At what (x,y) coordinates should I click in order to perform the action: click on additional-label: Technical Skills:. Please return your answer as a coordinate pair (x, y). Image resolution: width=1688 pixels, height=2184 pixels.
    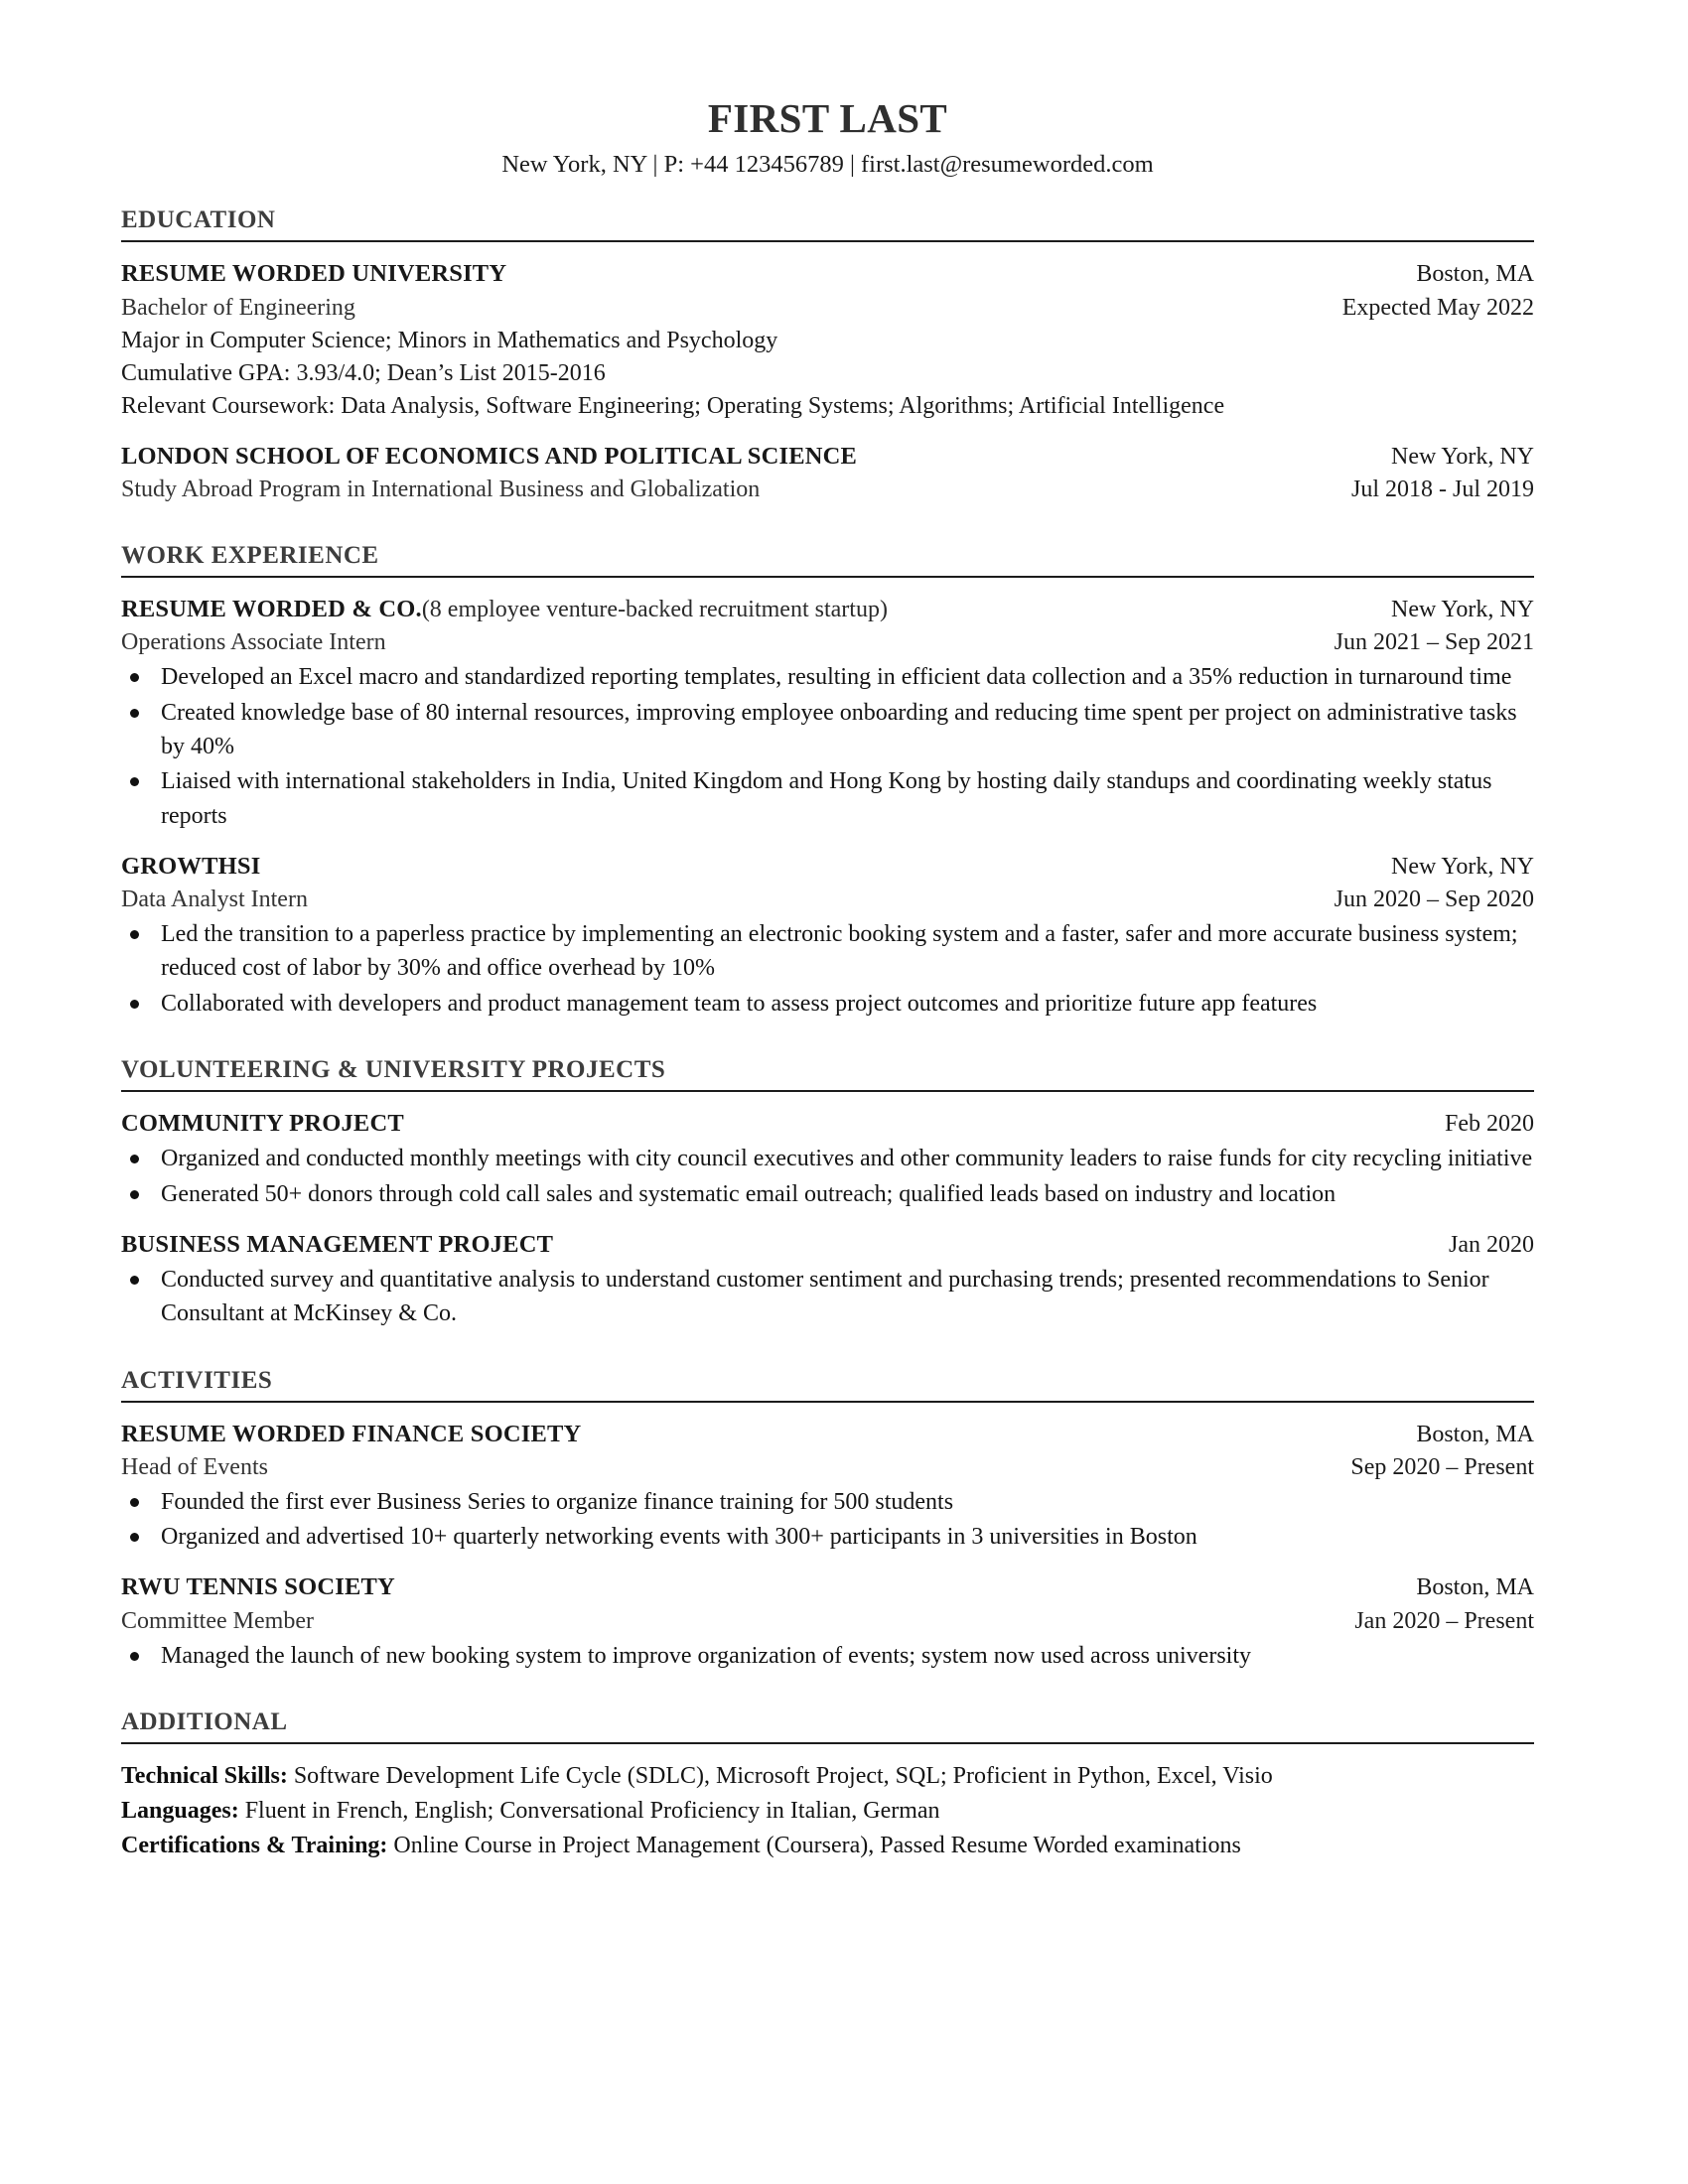
    Looking at the image, I should click on (204, 1775).